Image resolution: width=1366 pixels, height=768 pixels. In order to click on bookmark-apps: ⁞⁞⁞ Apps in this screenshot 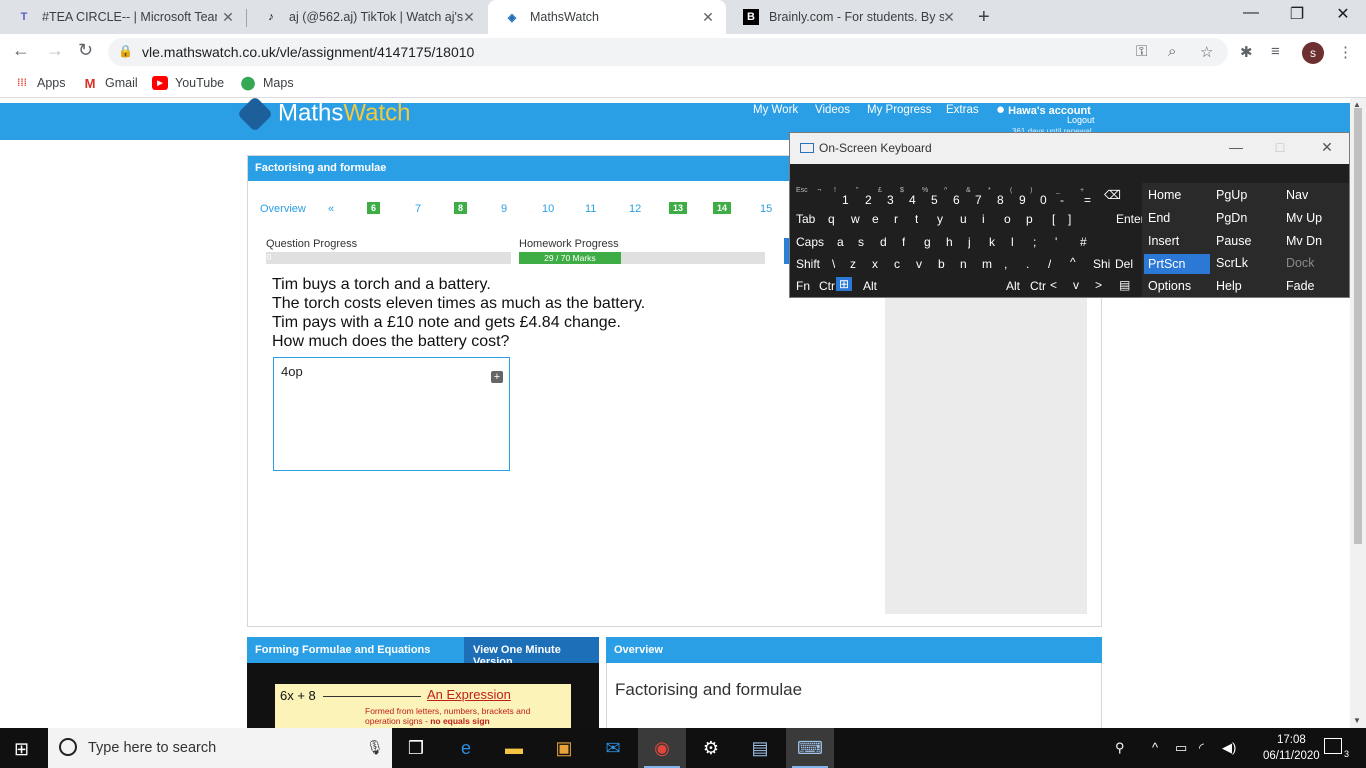, I will do `click(40, 83)`.